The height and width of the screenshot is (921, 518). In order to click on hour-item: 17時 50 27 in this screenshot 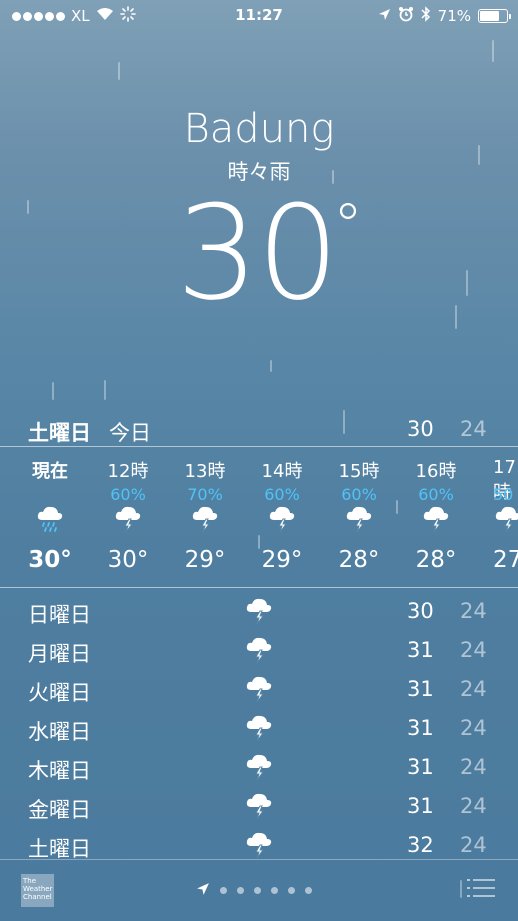, I will do `click(495, 510)`.